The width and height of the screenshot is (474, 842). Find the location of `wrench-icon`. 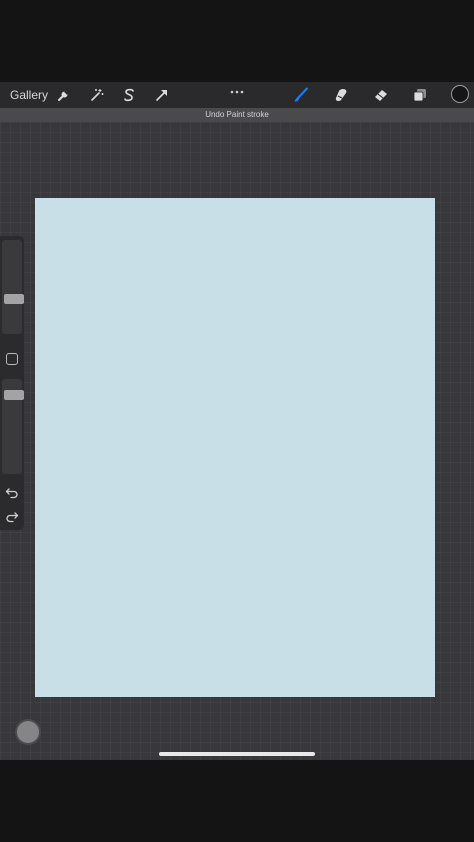

wrench-icon is located at coordinates (64, 95).